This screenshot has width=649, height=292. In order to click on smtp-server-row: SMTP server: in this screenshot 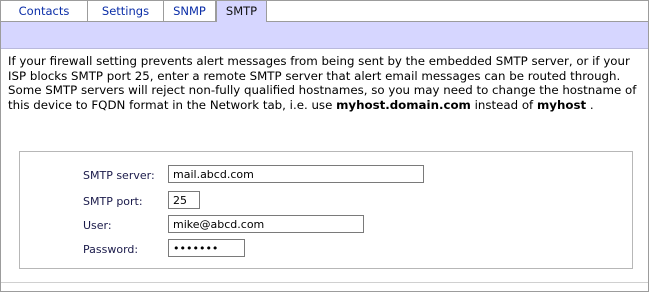, I will do `click(326, 176)`.